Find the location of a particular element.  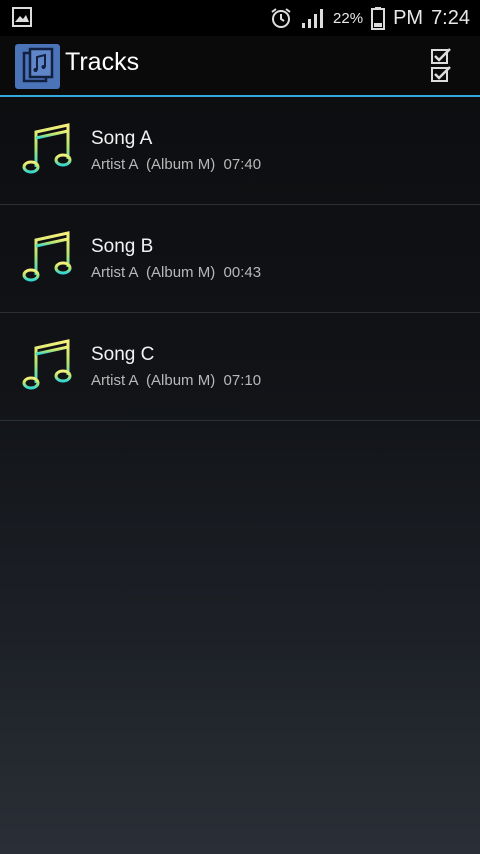

status-bar: 22% PM 7:24 is located at coordinates (240, 18).